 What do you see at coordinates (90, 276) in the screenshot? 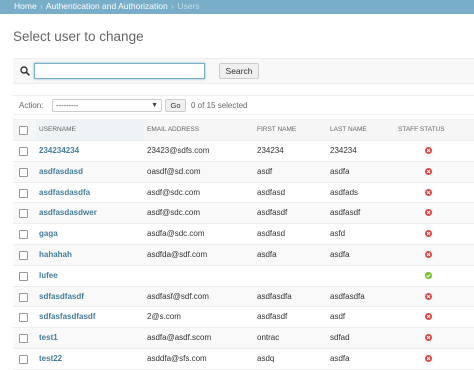
I see `username-cell: lufee` at bounding box center [90, 276].